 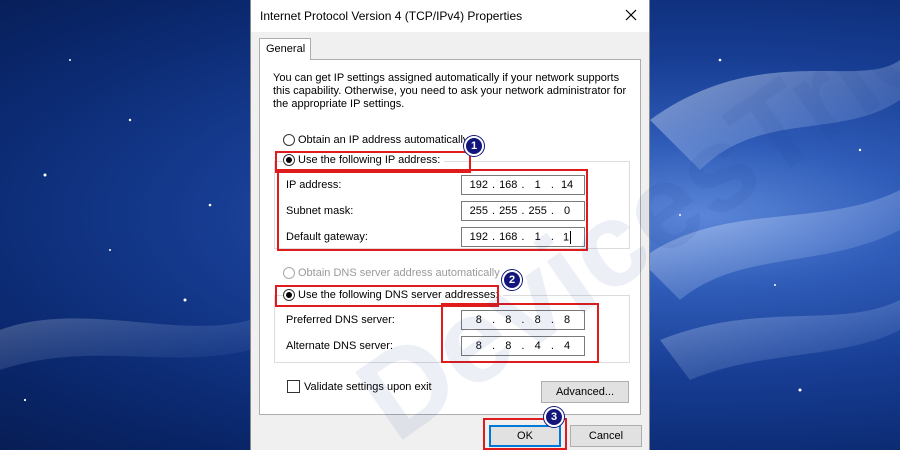 What do you see at coordinates (512, 280) in the screenshot?
I see `step-badge-2: 2` at bounding box center [512, 280].